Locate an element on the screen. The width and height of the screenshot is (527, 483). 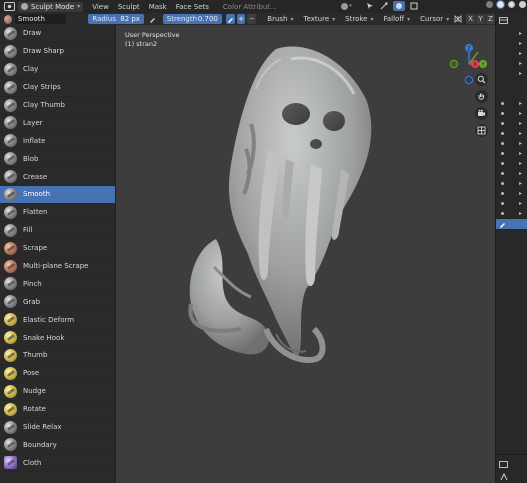
mode-selector: Sculpt Mode ▾ is located at coordinates (51, 6).